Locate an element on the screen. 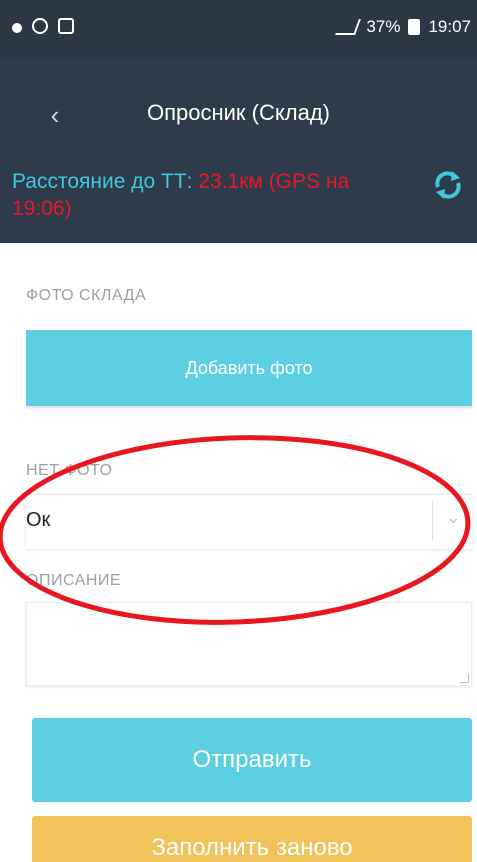 The image size is (477, 862). battery-percent: 37% is located at coordinates (383, 26).